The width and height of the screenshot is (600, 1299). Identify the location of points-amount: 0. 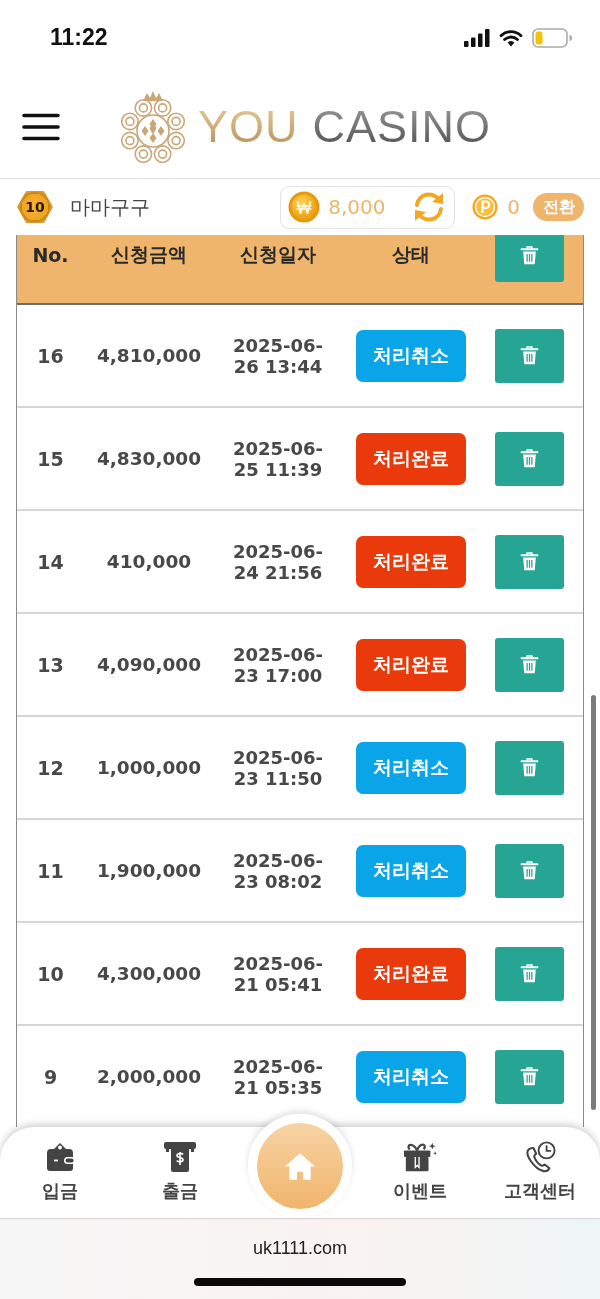
(513, 207).